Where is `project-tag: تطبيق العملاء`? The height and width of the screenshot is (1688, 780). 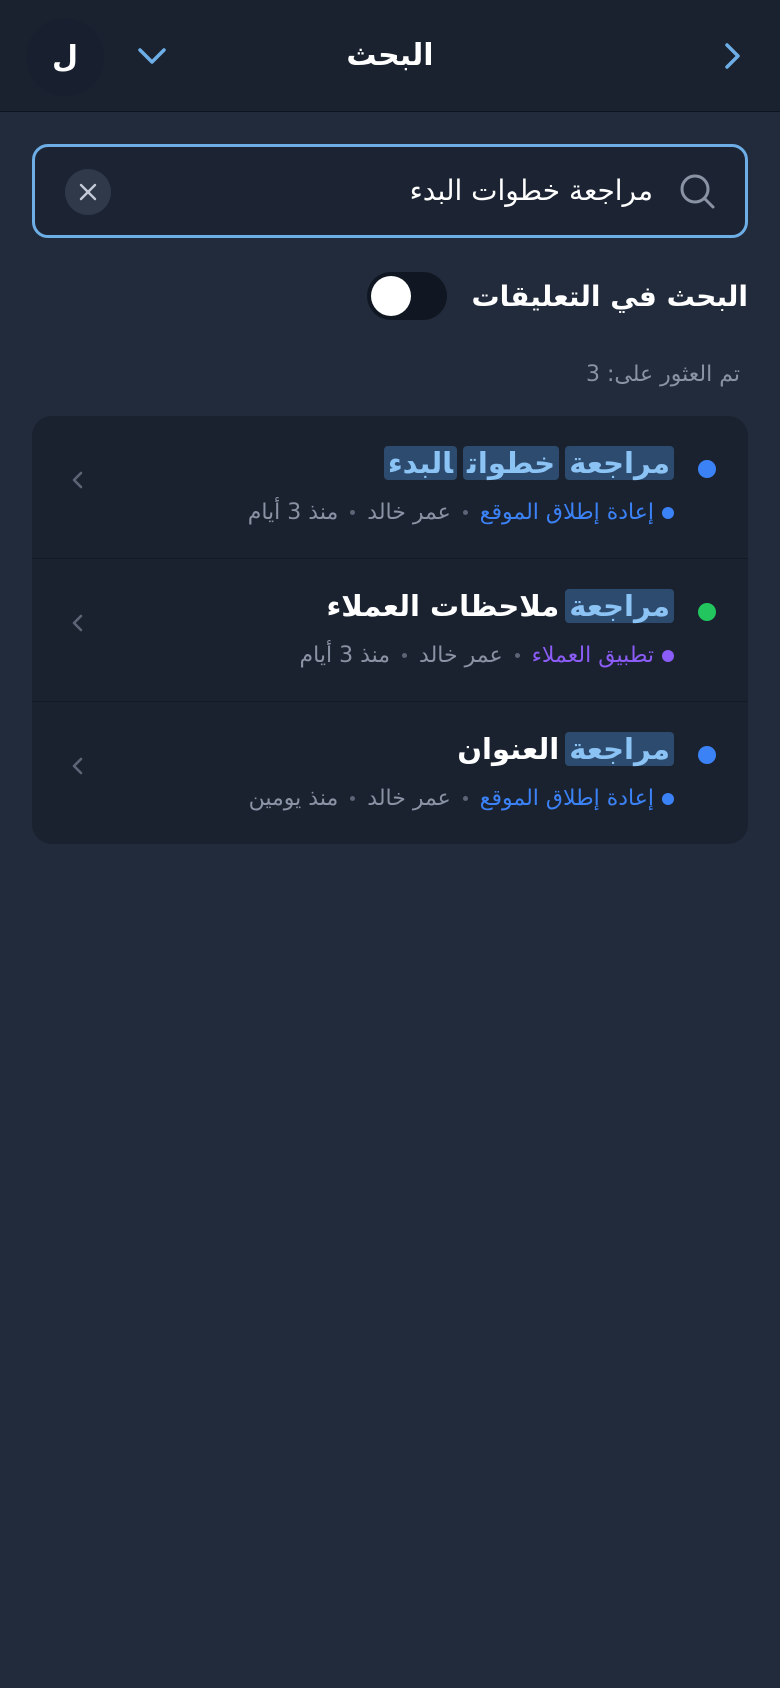 project-tag: تطبيق العملاء is located at coordinates (603, 655).